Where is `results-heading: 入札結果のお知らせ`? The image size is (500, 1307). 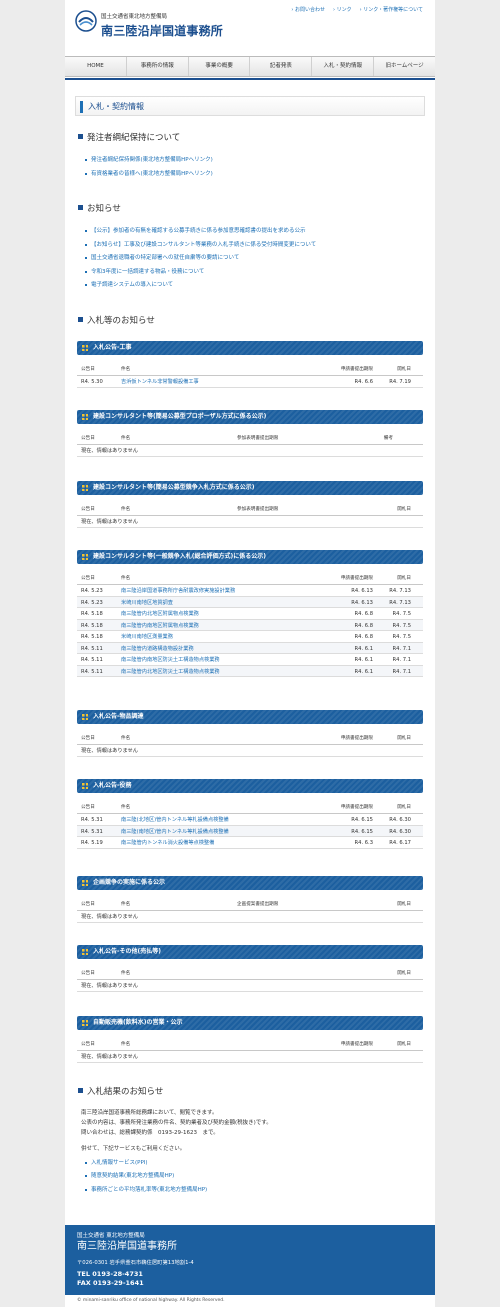 results-heading: 入札結果のお知らせ is located at coordinates (120, 1092).